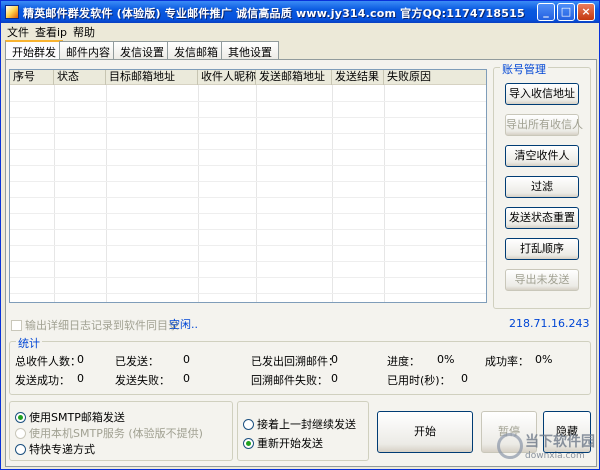  I want to click on radio-smtp-label: 使用SMTP邮箱发送, so click(77, 417).